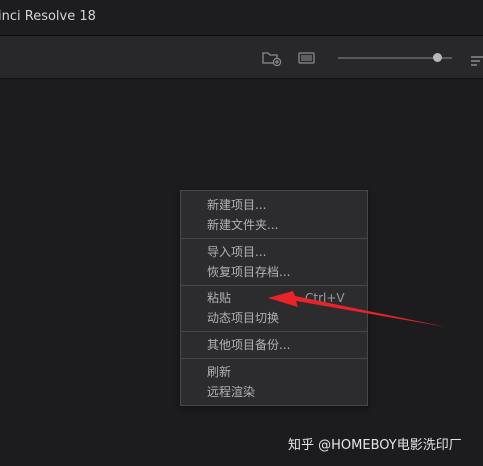 Image resolution: width=483 pixels, height=466 pixels. I want to click on menu-item-dynamic-project-switching: 动态项目切换, so click(243, 318).